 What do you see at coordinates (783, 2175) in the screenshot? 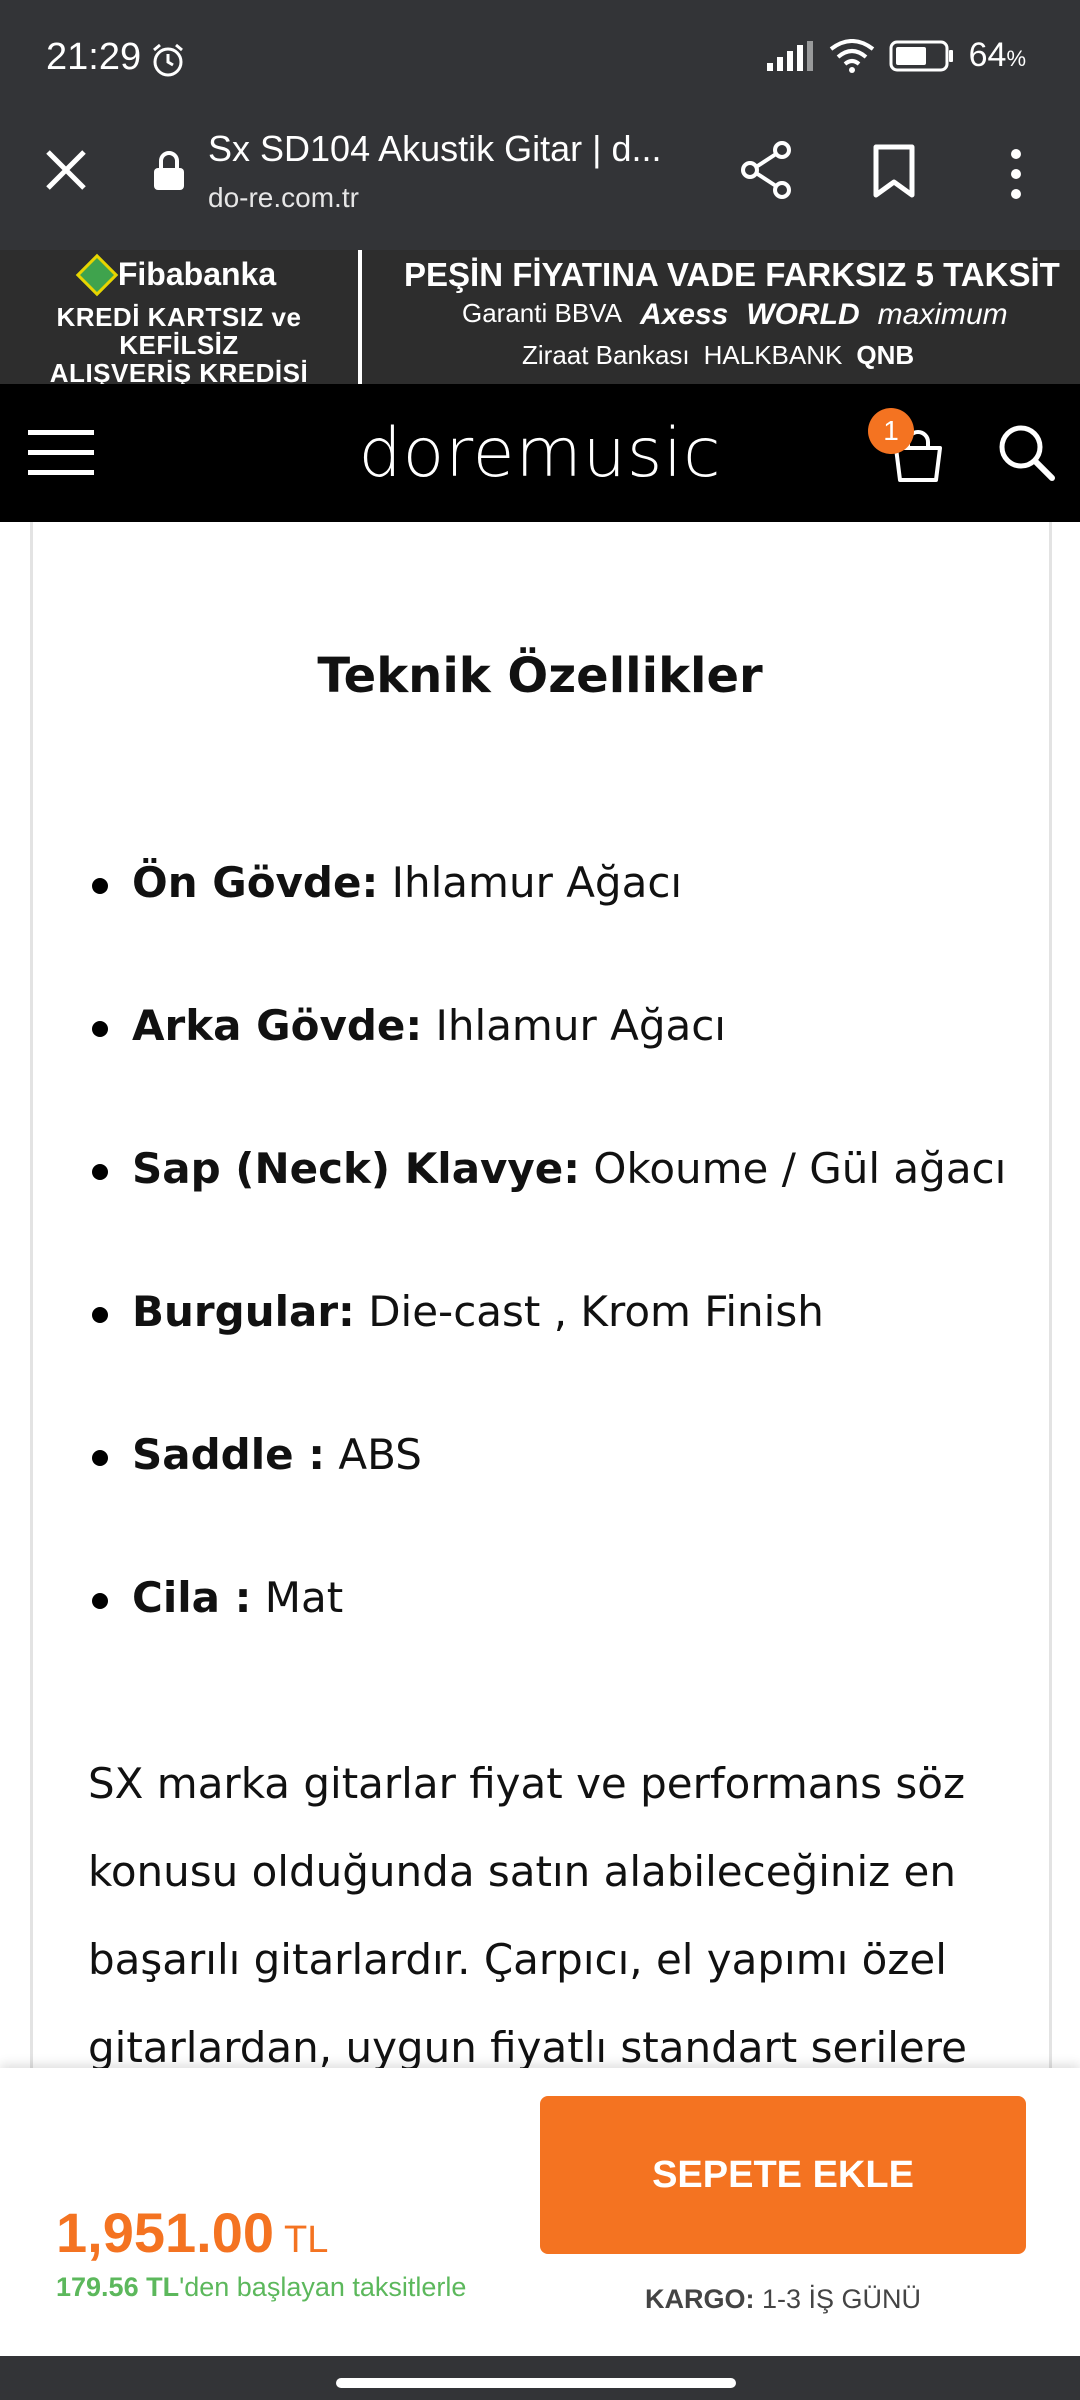
I see `add-to-cart-button: SEPETE EKLE` at bounding box center [783, 2175].